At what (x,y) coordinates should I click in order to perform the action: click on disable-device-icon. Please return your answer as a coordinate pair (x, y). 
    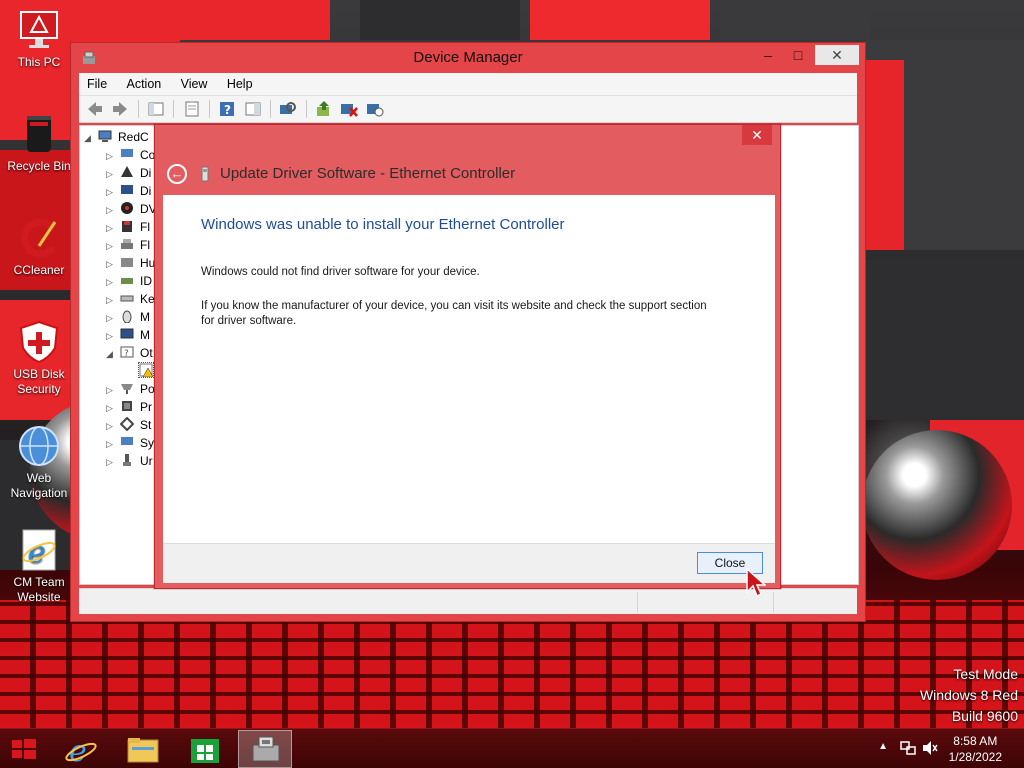
    Looking at the image, I should click on (375, 109).